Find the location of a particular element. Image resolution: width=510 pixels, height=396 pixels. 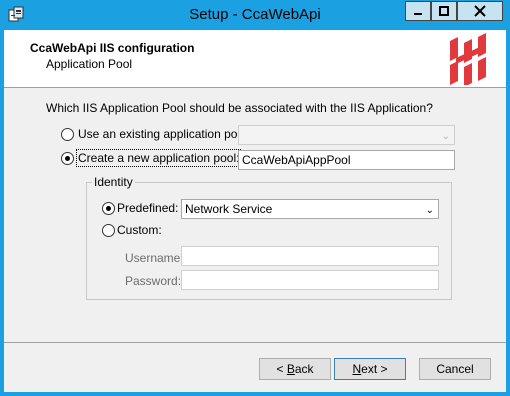

back-prefix: < is located at coordinates (281, 369).